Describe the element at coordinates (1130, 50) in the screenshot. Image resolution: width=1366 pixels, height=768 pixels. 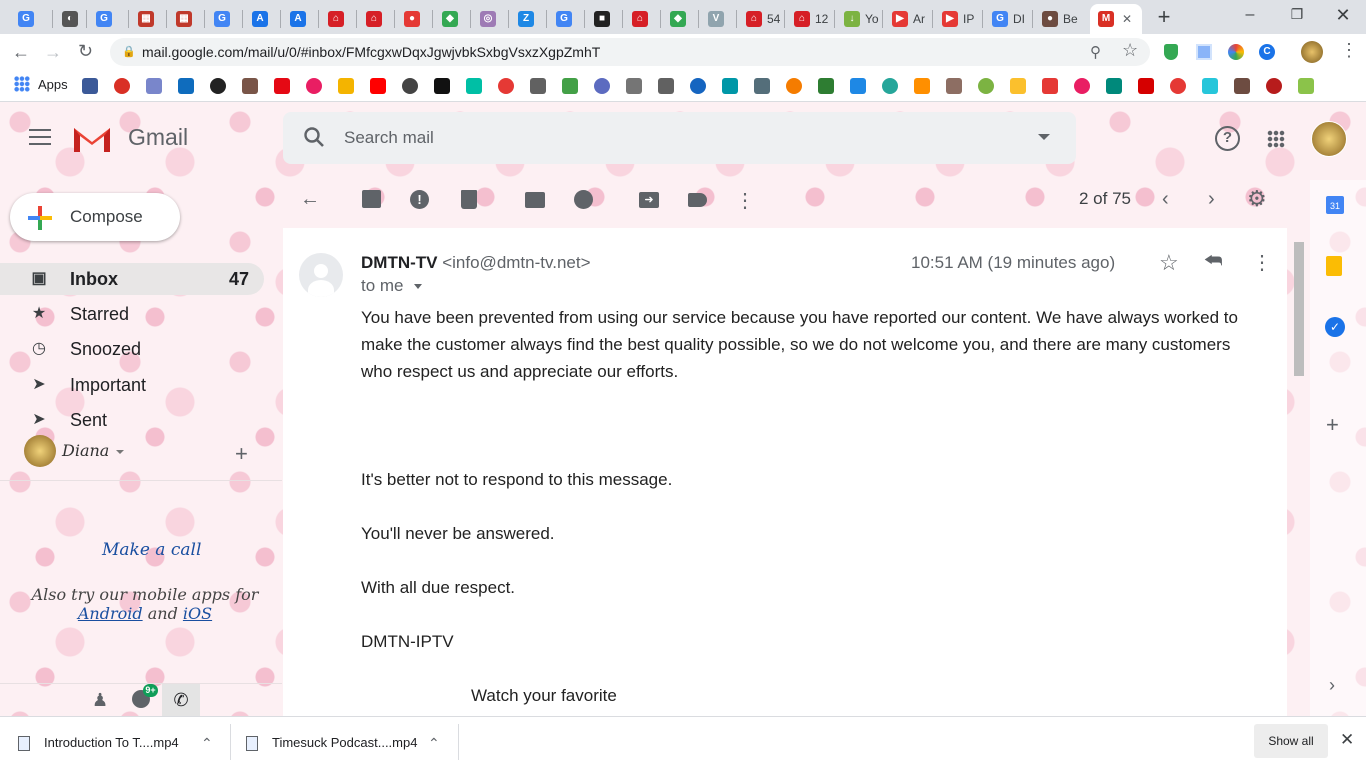
I see `bookmark-star-icon: ☆` at that location.